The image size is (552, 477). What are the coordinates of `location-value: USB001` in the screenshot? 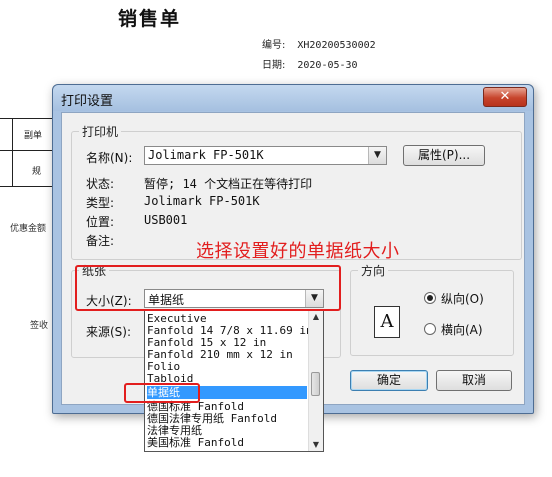 It's located at (166, 220).